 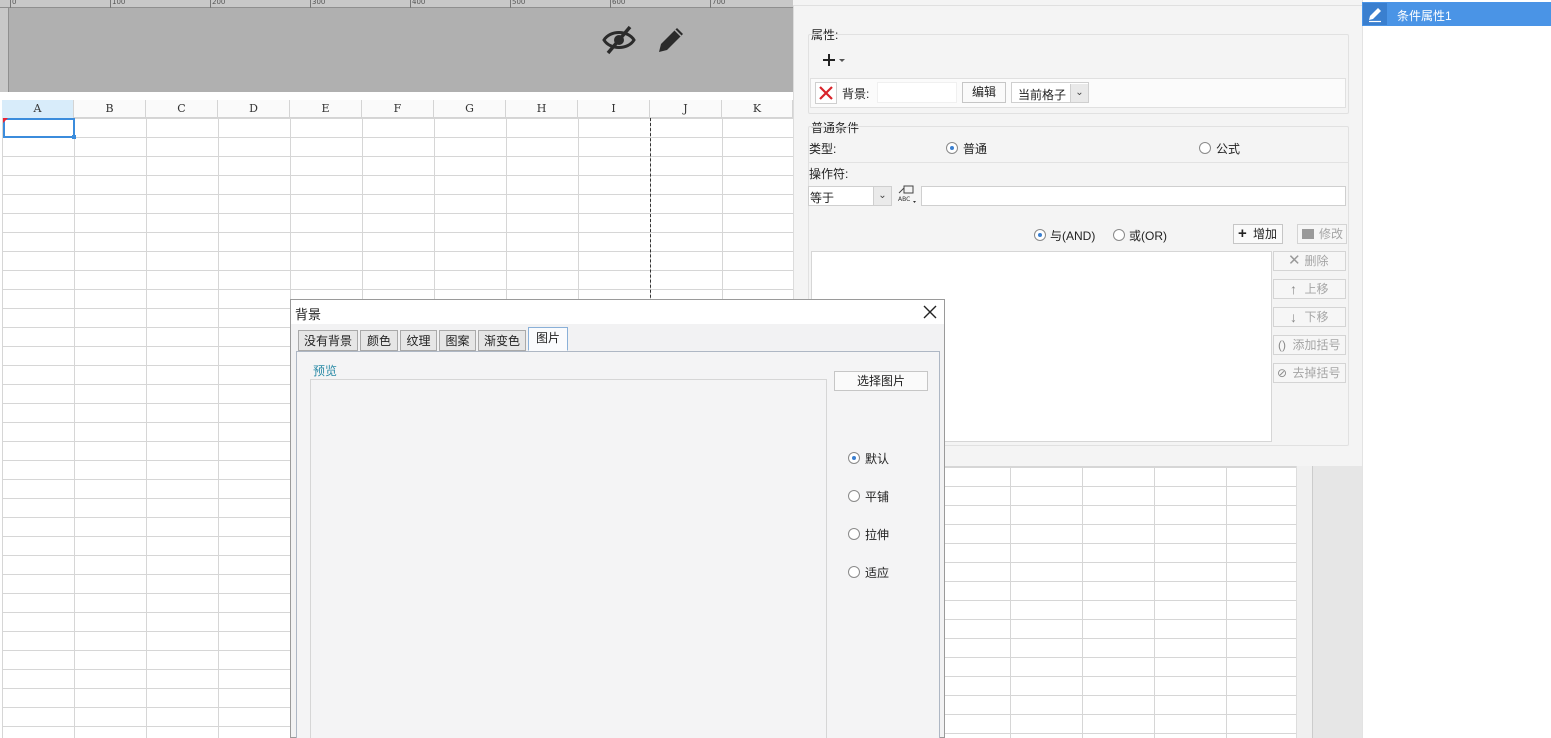 What do you see at coordinates (39, 128) in the screenshot?
I see `selected-cell` at bounding box center [39, 128].